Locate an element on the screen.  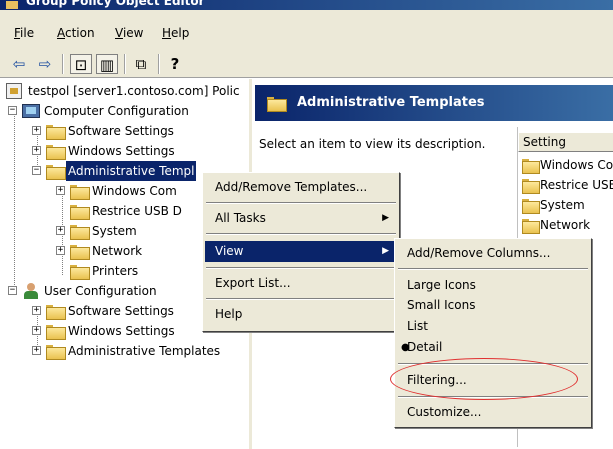
up-folder-icon: ⊡ is located at coordinates (81, 64).